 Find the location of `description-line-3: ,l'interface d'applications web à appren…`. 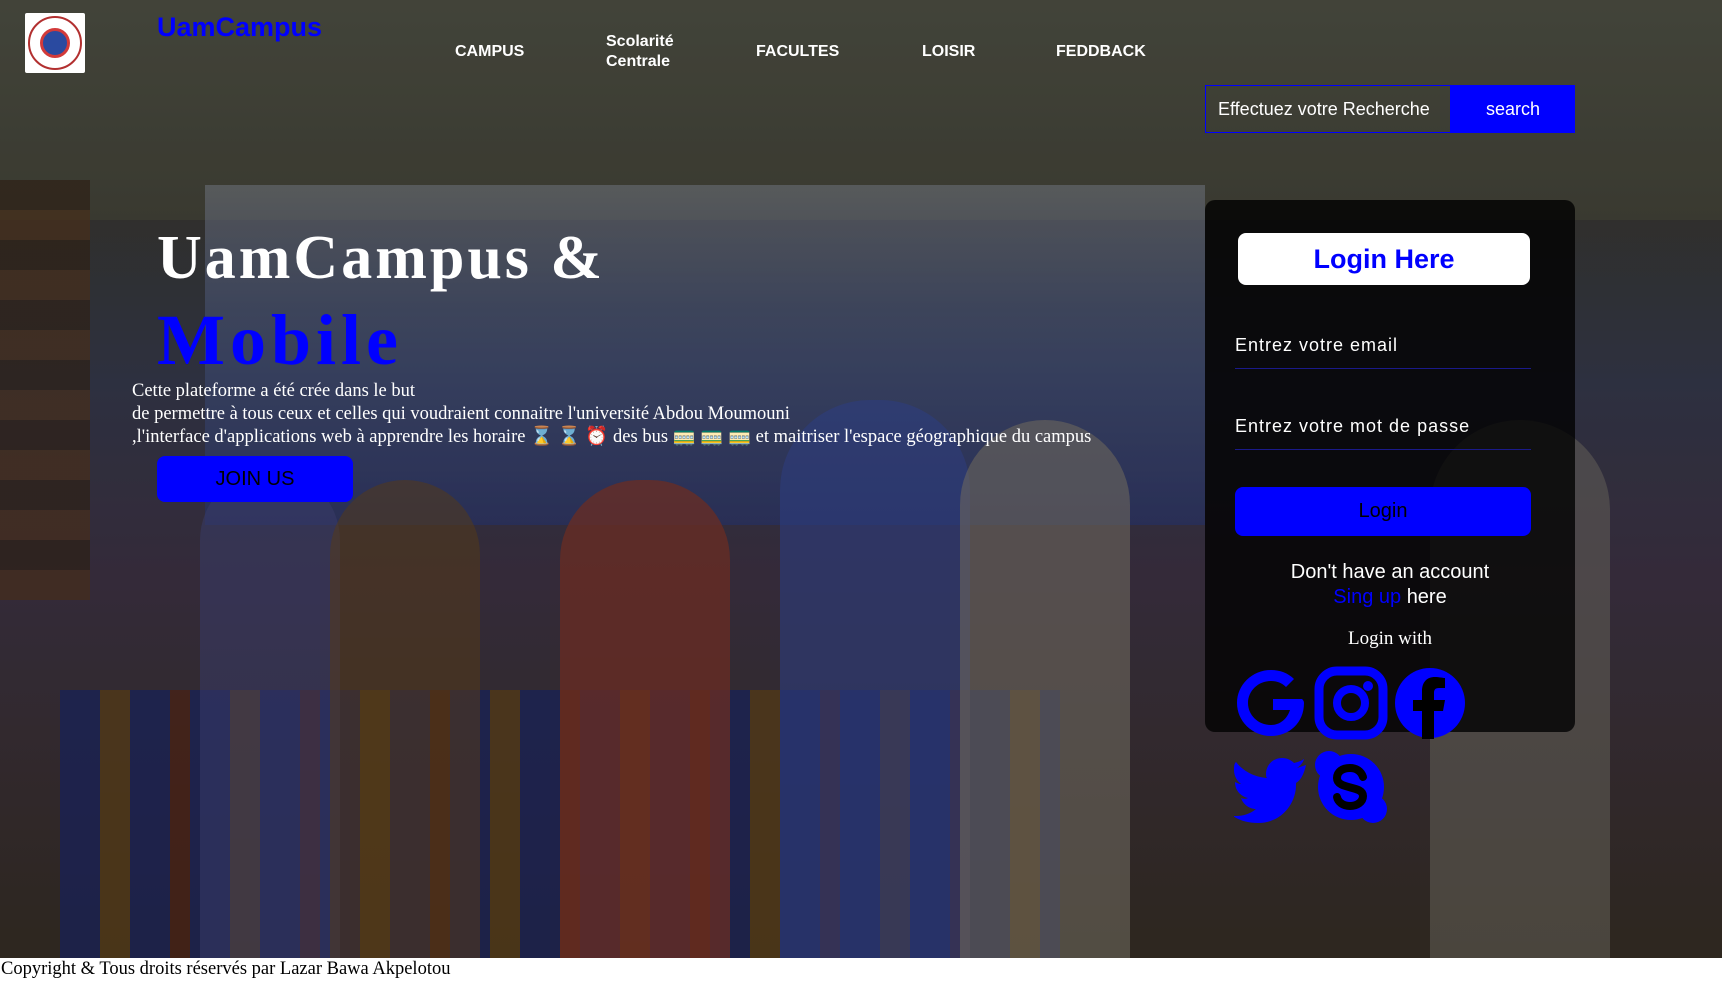

description-line-3: ,l'interface d'applications web à appren… is located at coordinates (612, 437).